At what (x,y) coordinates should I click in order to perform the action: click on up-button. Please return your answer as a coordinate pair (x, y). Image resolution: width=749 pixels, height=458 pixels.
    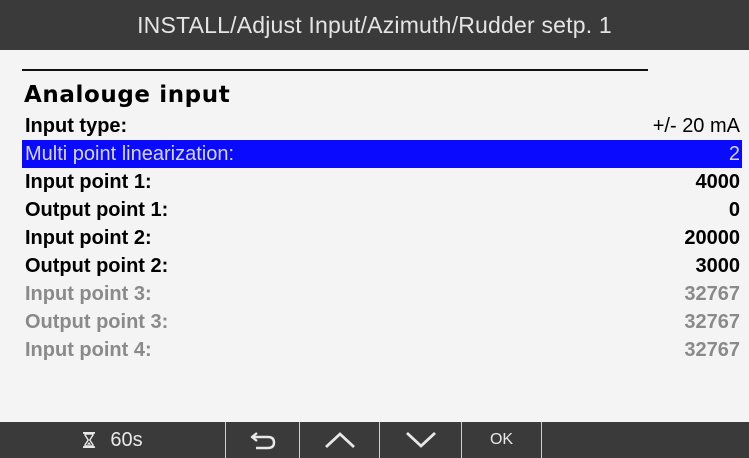
    Looking at the image, I should click on (340, 440).